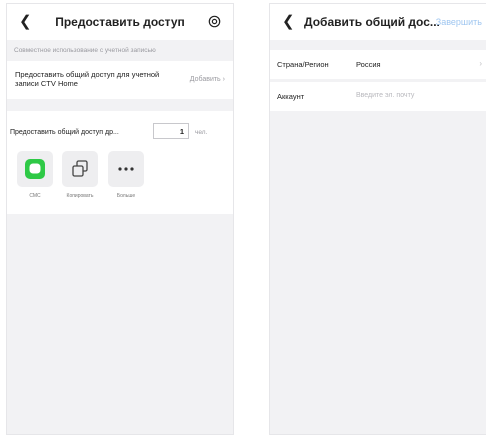 This screenshot has width=486, height=438. I want to click on navigation-bar: ❮ Предоставить доступ, so click(120, 22).